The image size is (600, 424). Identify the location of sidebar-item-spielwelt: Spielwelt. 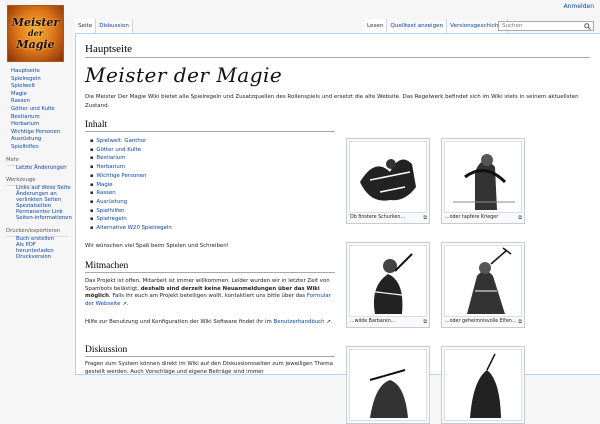
(42, 87).